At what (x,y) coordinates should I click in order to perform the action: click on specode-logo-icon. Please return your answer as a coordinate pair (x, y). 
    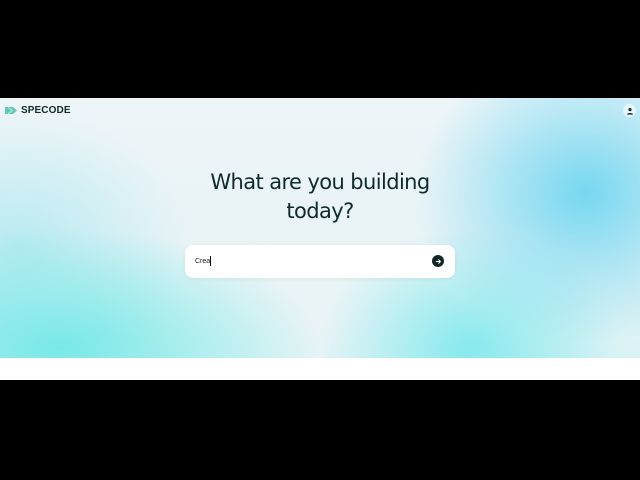
    Looking at the image, I should click on (11, 110).